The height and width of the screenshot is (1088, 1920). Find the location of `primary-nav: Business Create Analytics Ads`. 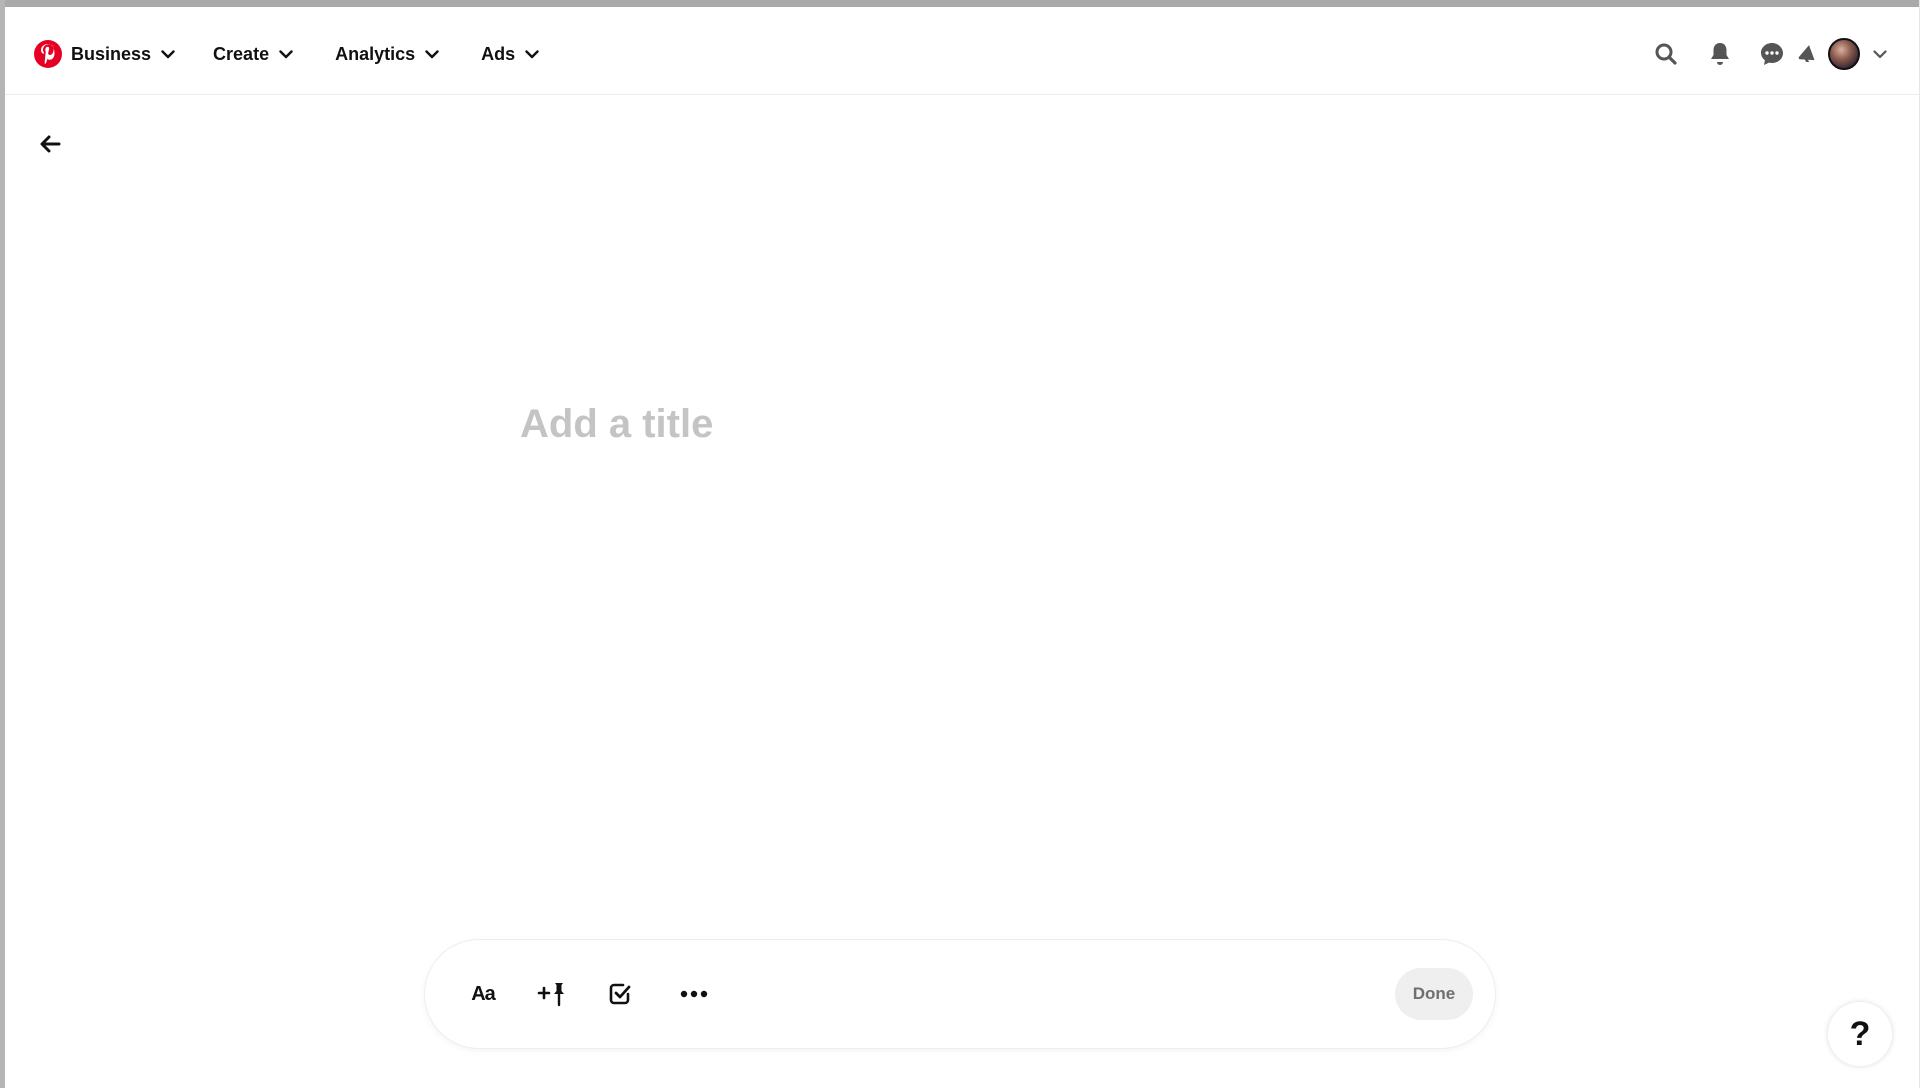

primary-nav: Business Create Analytics Ads is located at coordinates (307, 54).